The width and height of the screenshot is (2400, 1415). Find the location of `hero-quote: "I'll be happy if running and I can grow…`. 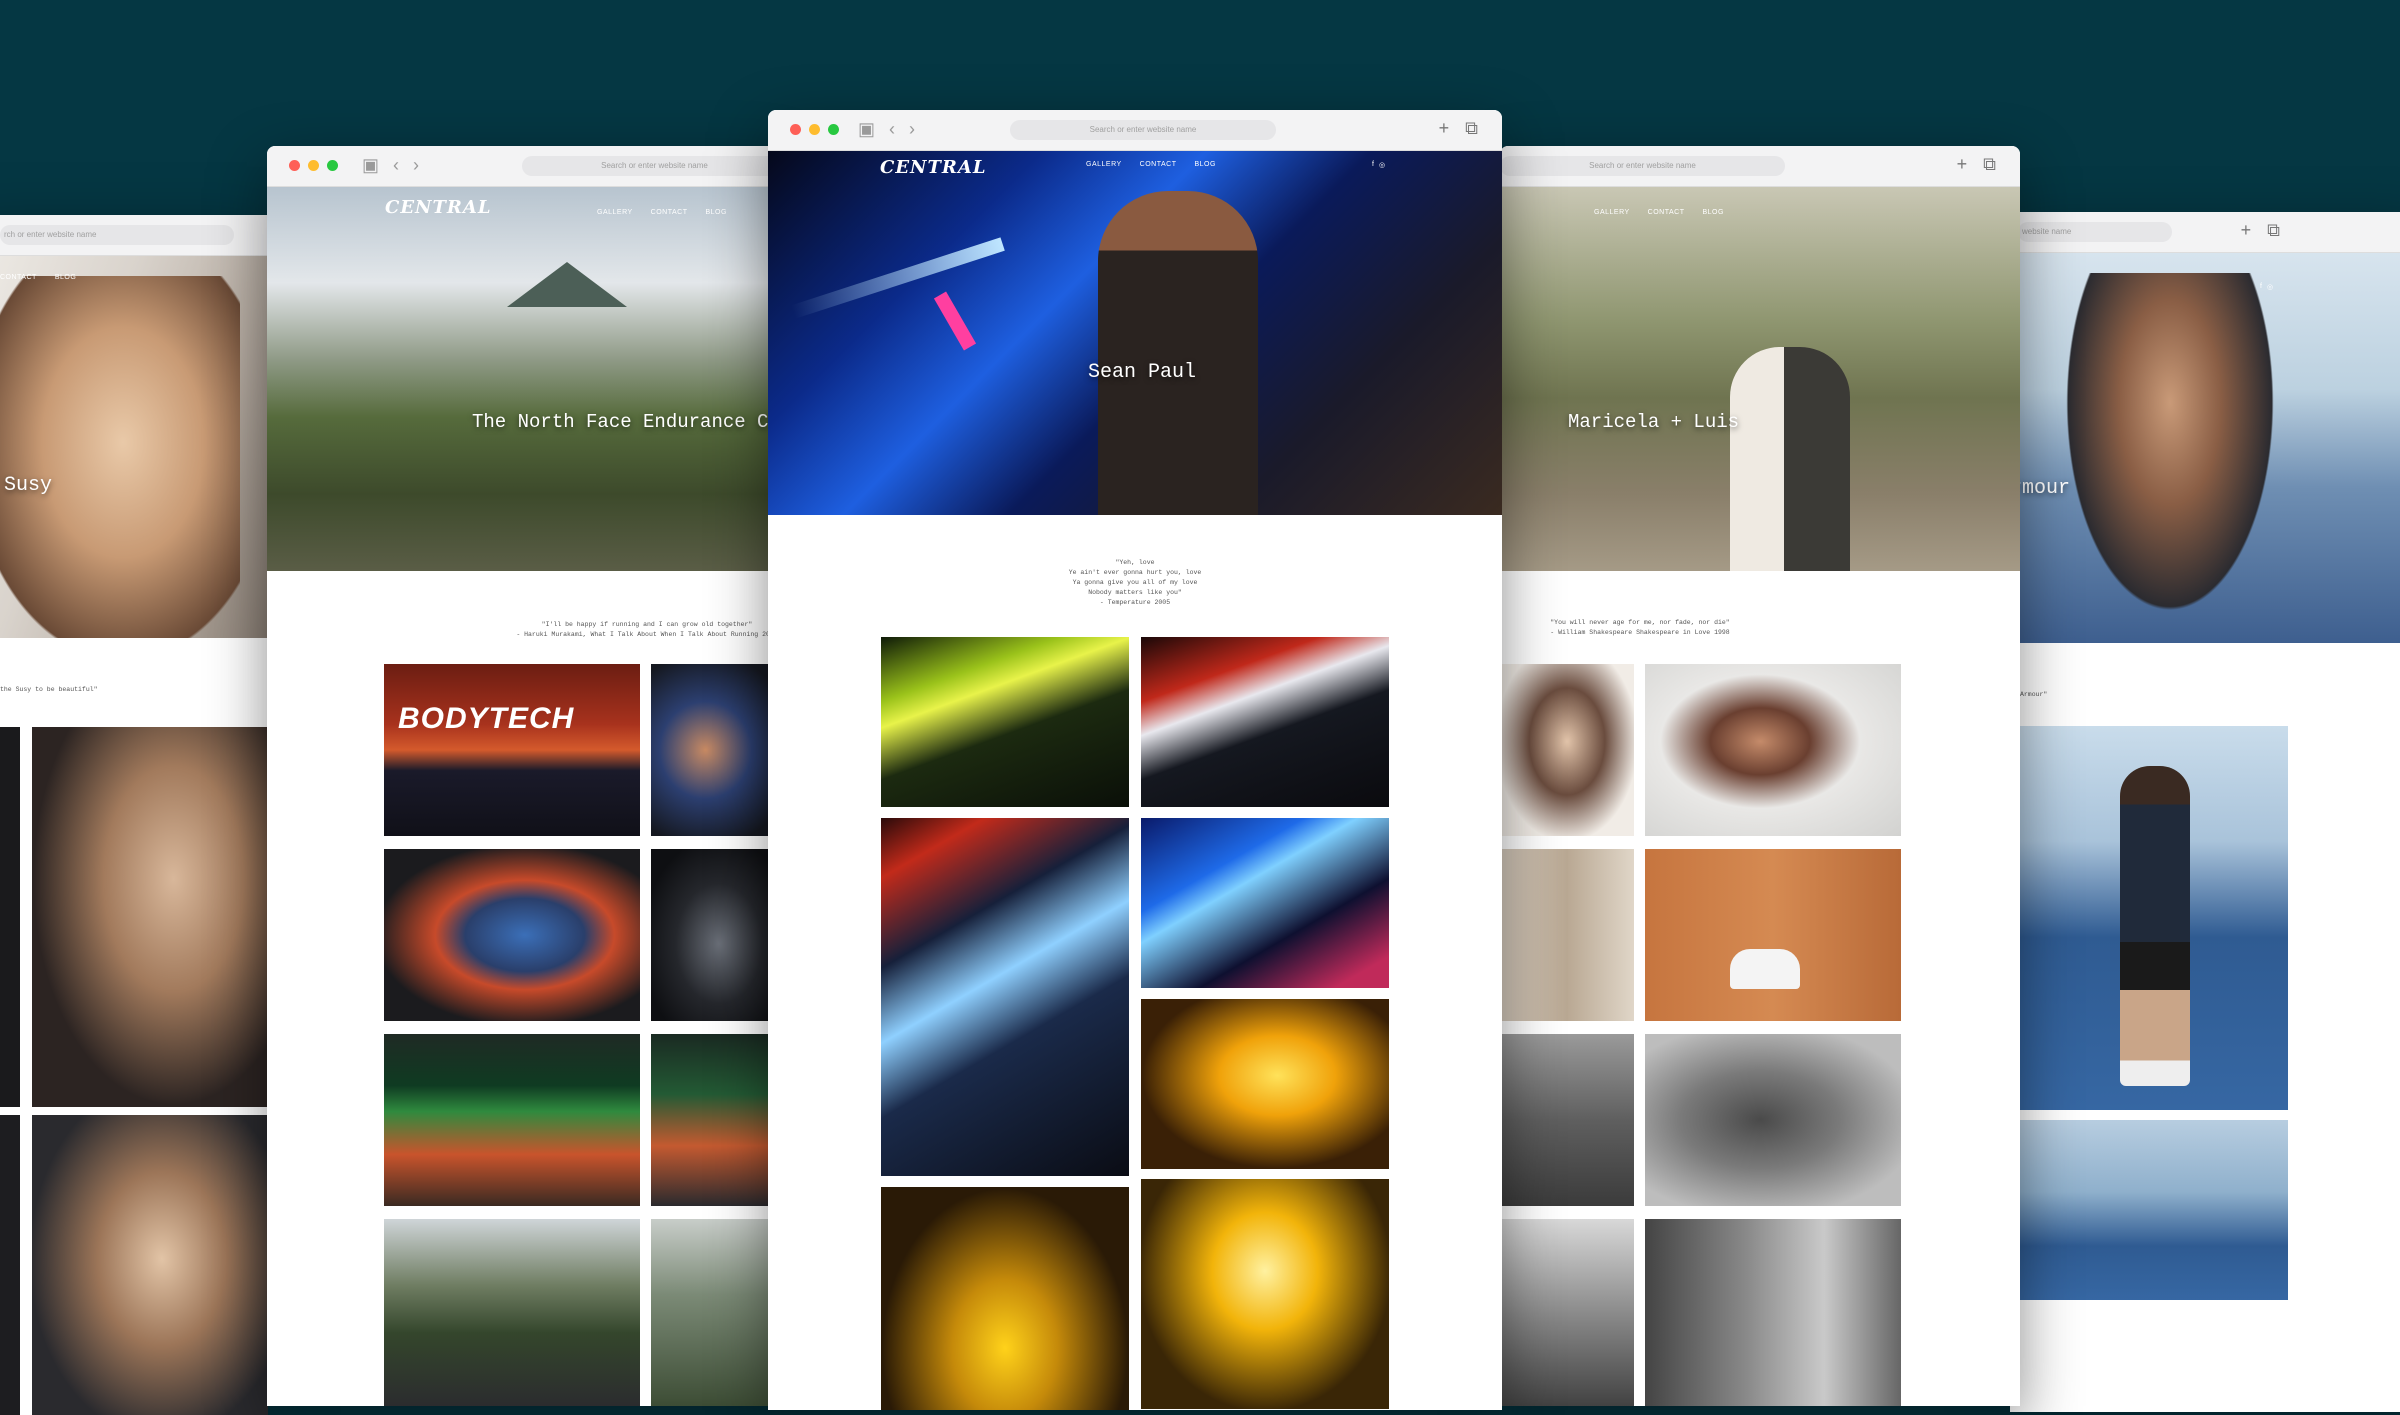

hero-quote: "I'll be happy if running and I can grow… is located at coordinates (646, 629).